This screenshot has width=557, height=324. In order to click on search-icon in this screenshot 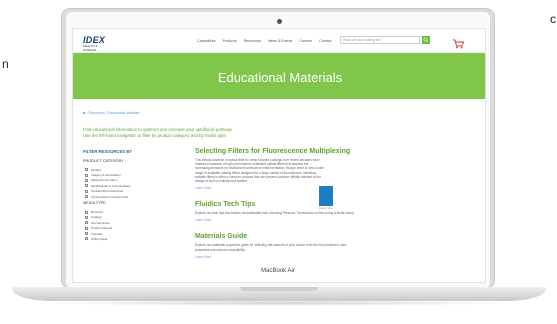, I will do `click(426, 40)`.